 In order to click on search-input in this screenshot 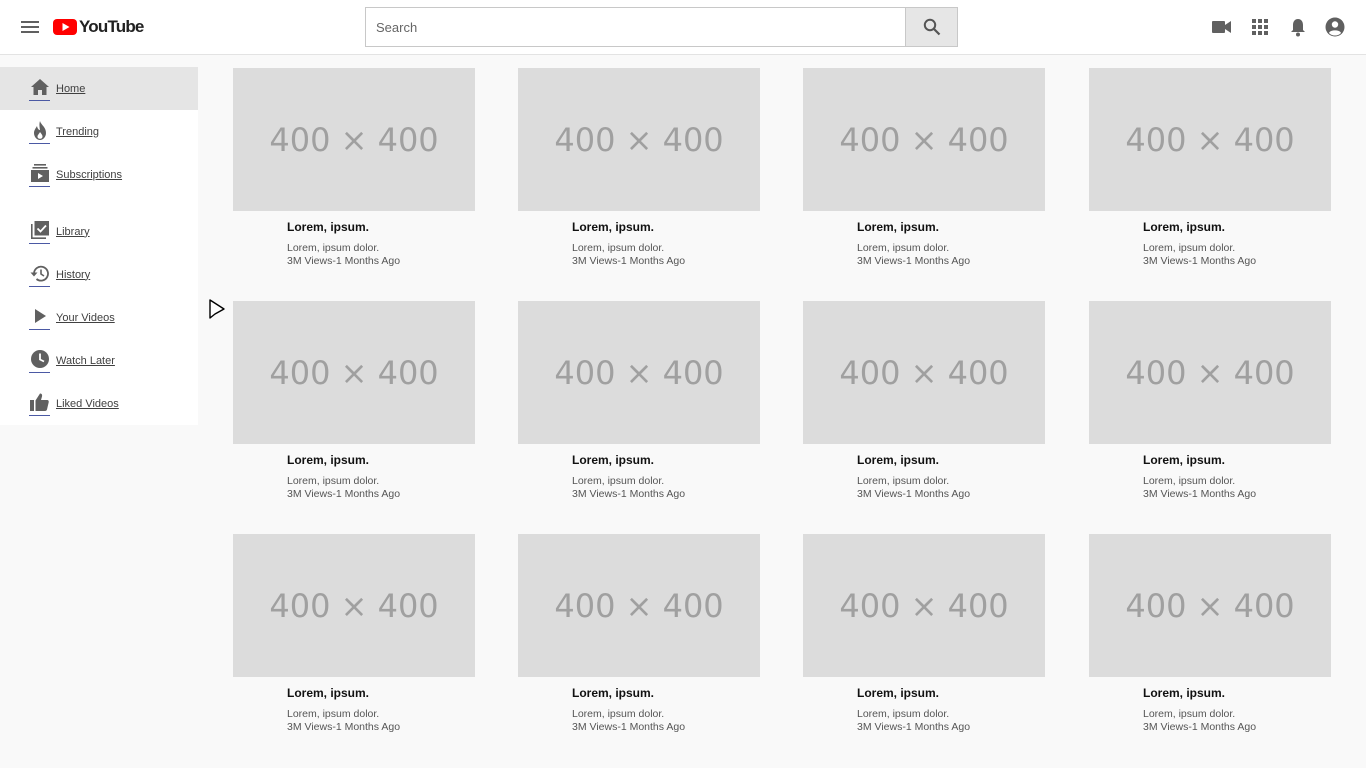, I will do `click(635, 27)`.